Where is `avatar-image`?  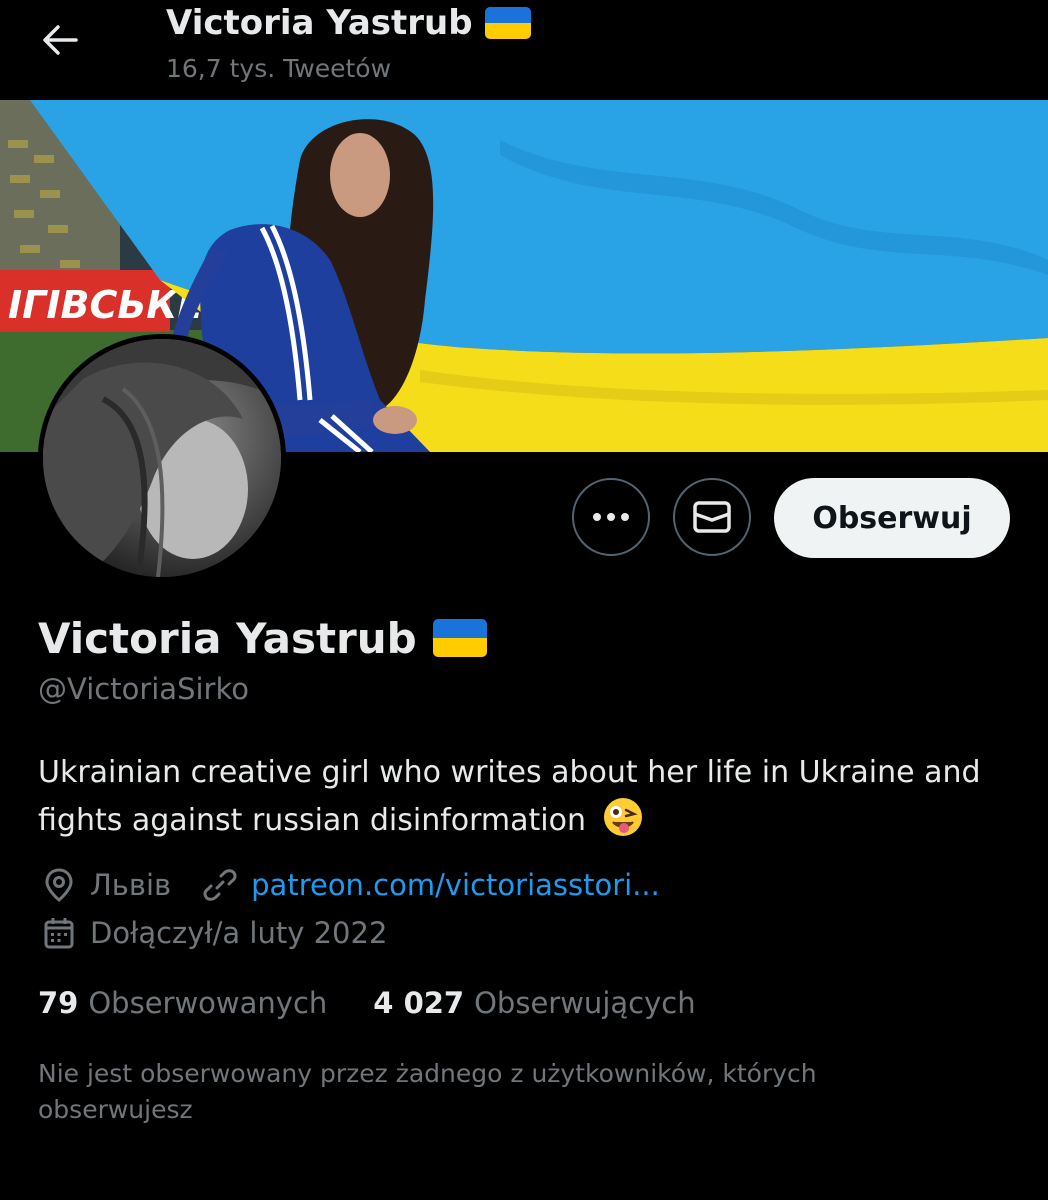 avatar-image is located at coordinates (162, 458).